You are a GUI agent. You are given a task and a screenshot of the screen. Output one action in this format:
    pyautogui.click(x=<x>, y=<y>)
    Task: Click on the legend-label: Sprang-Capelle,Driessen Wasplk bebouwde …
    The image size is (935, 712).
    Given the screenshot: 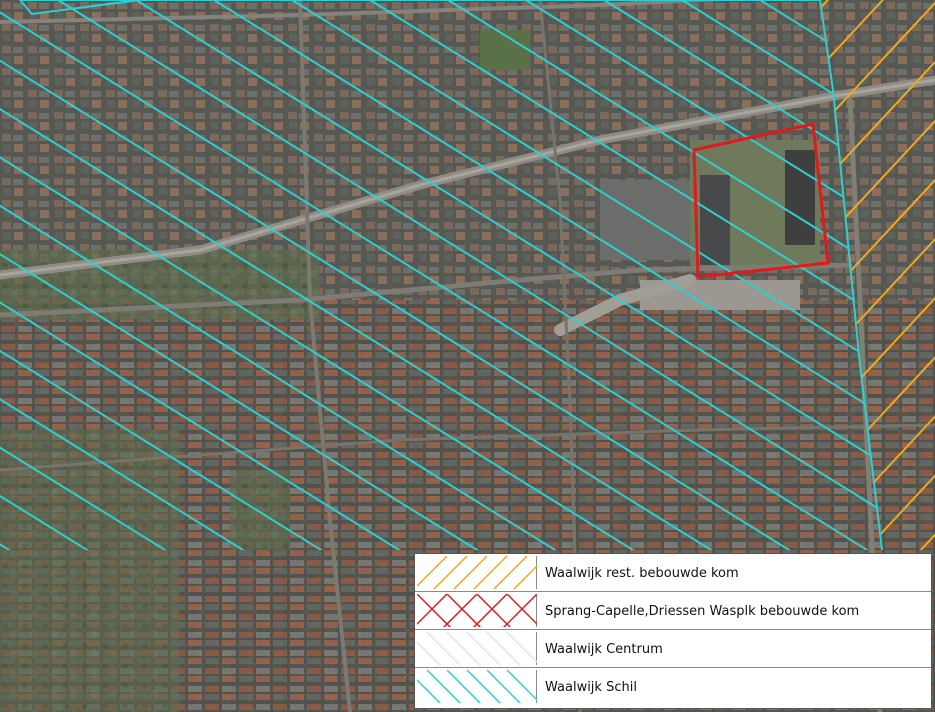 What is the action you would take?
    pyautogui.click(x=702, y=611)
    